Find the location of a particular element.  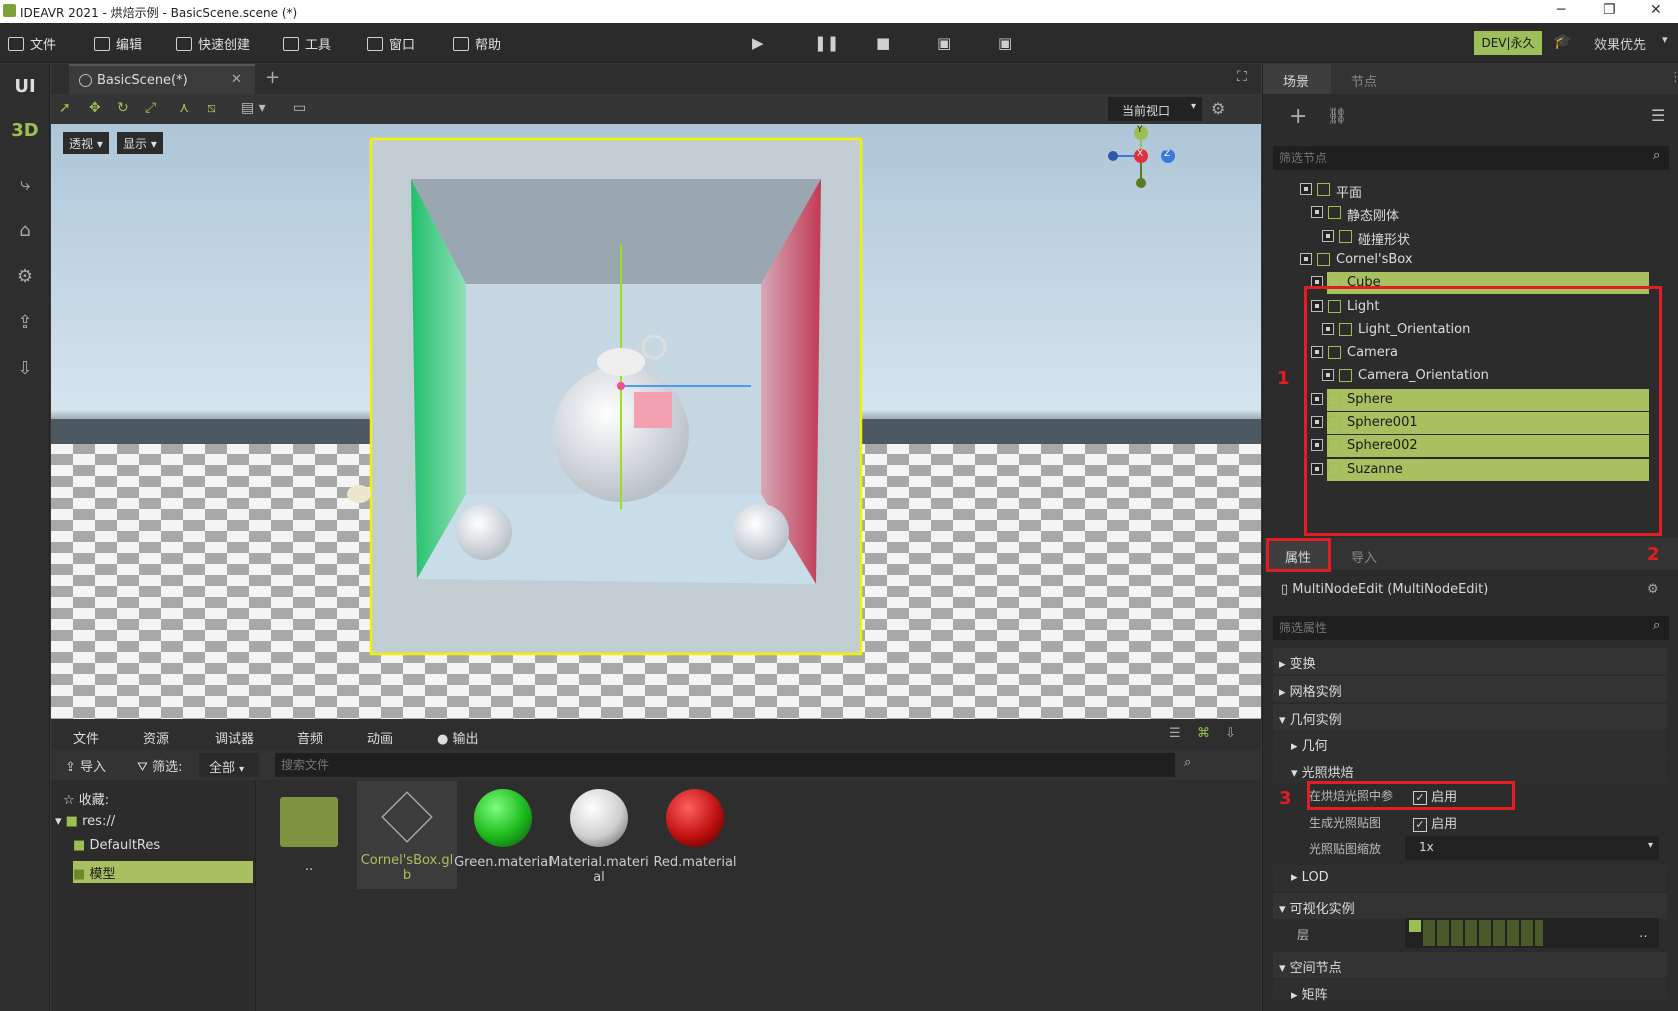

tab-files: 文件 is located at coordinates (86, 736).